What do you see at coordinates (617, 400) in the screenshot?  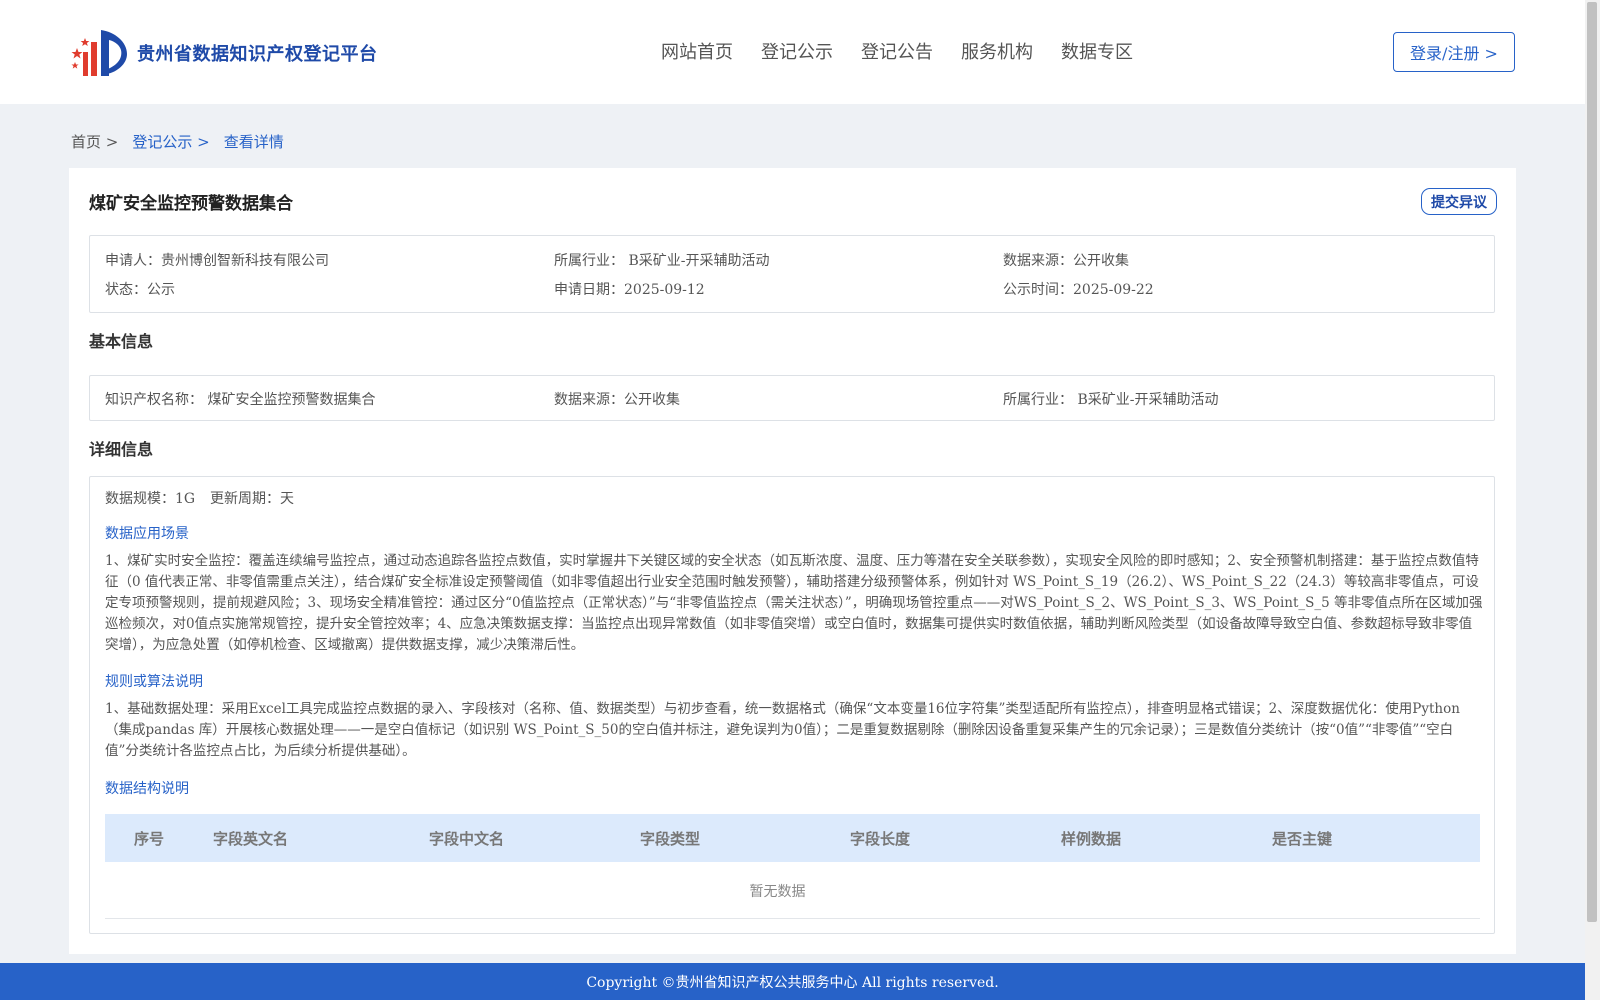 I see `basic-data-source: 数据来源：公开收集` at bounding box center [617, 400].